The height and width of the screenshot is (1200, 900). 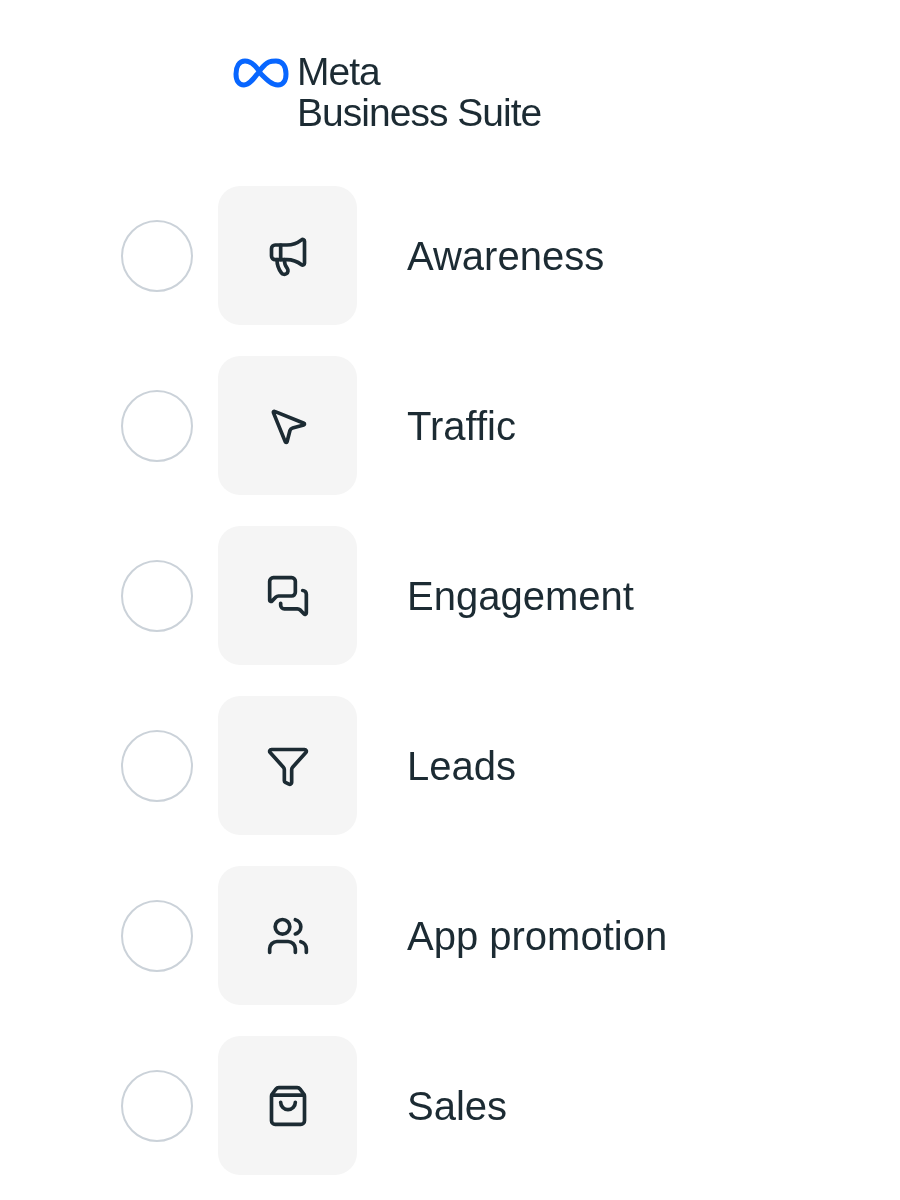 I want to click on logo-text: Business Suite, so click(x=419, y=112).